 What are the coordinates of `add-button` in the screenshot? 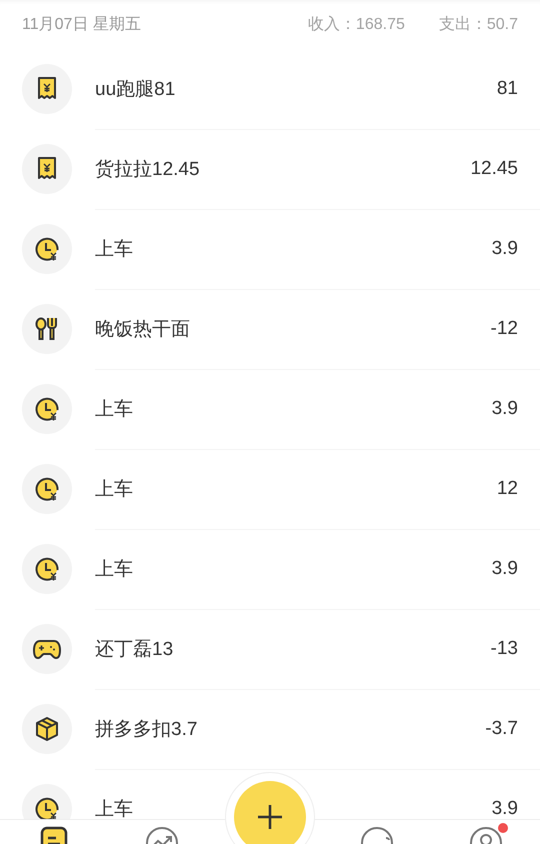 It's located at (270, 812).